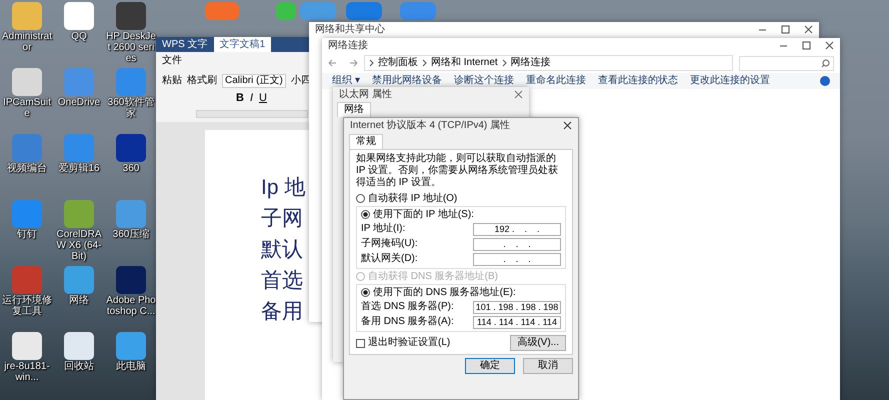 The height and width of the screenshot is (400, 889). What do you see at coordinates (240, 98) in the screenshot?
I see `style-button: B` at bounding box center [240, 98].